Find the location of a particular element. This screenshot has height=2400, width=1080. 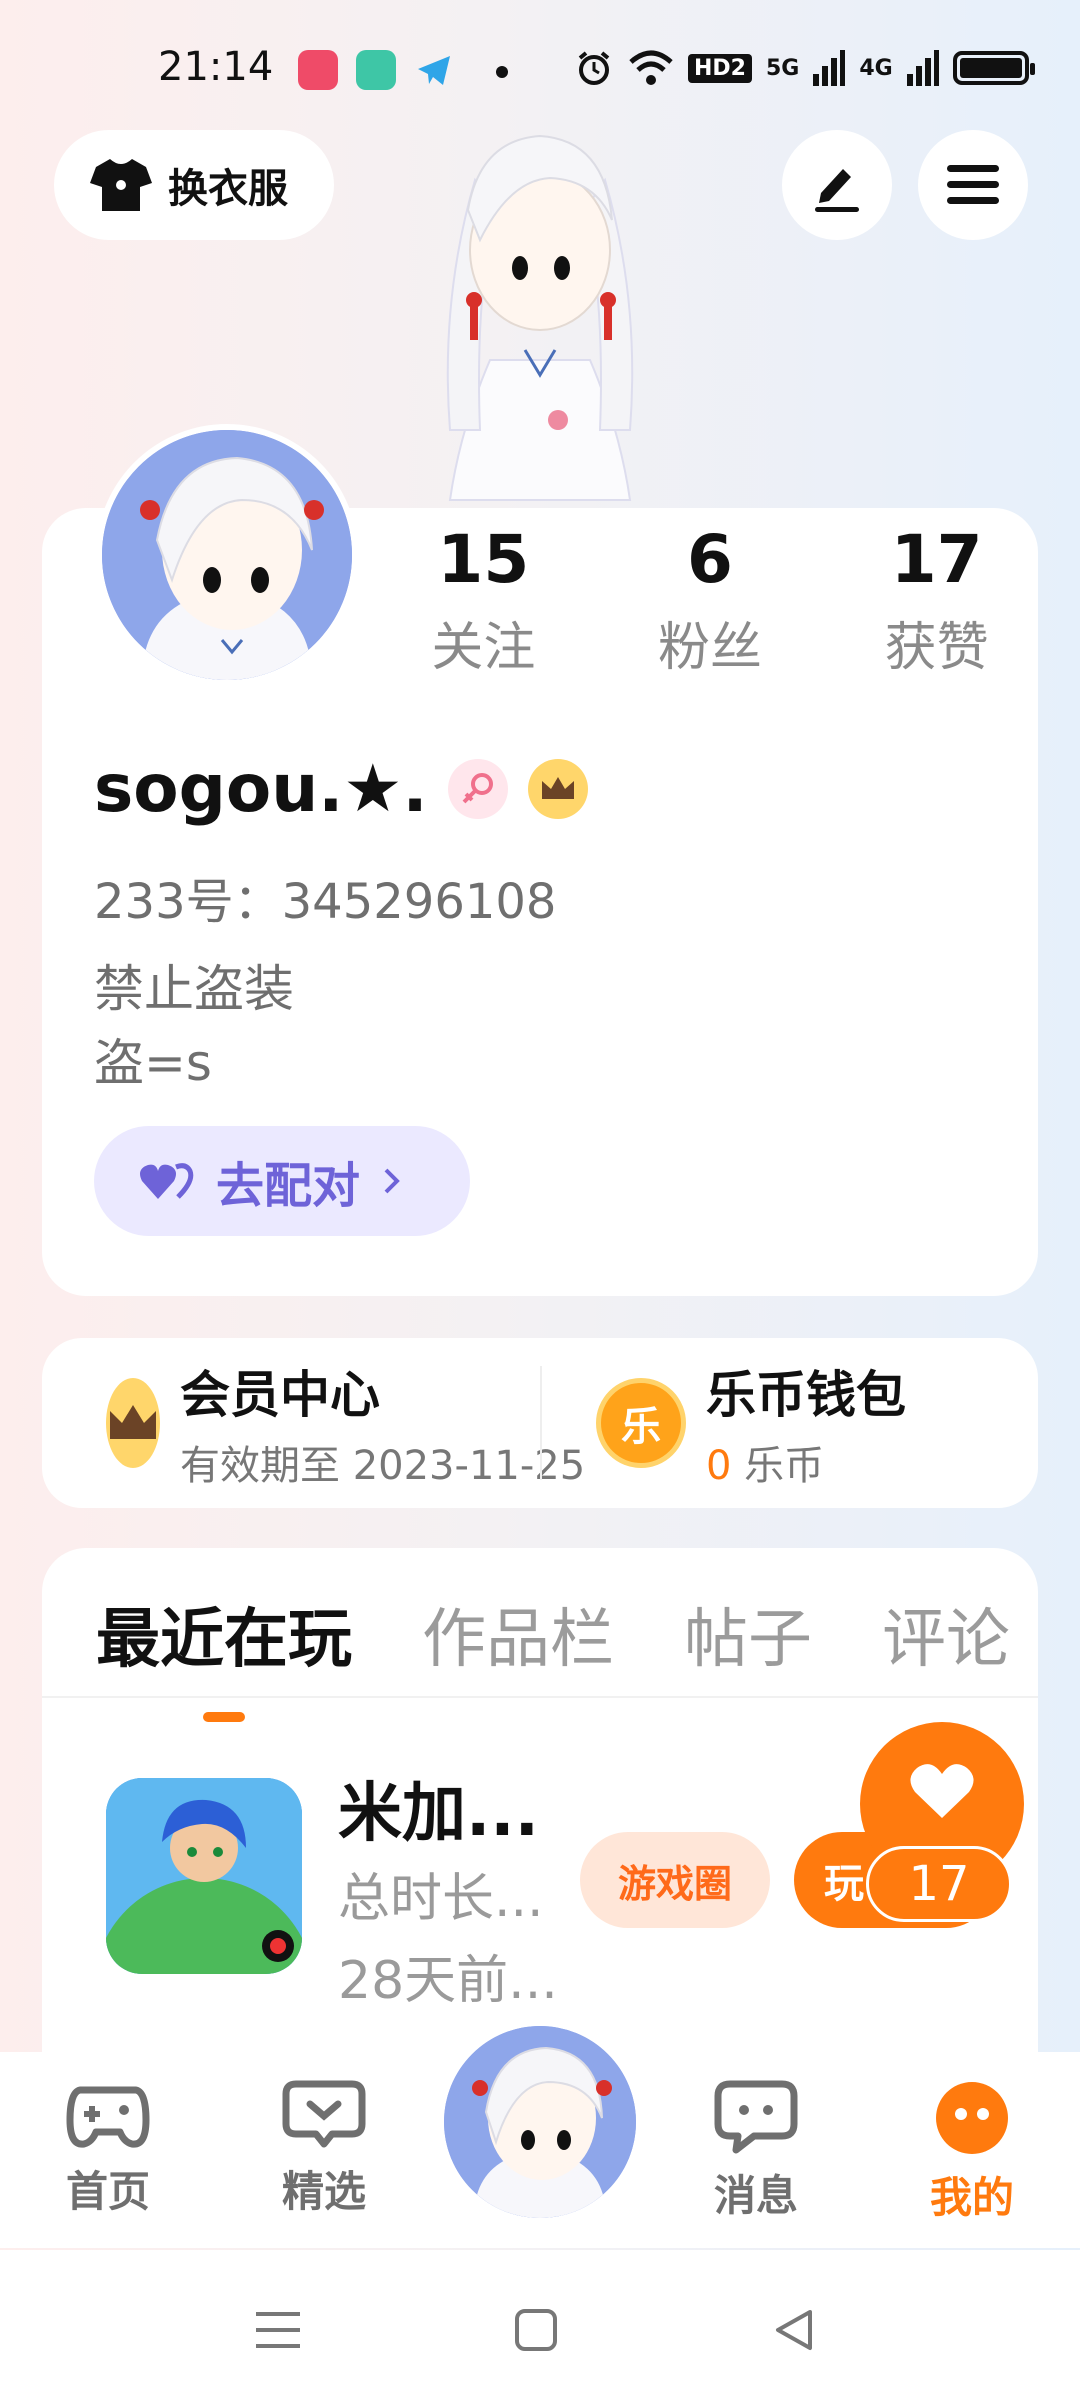

match-label: 去配对 is located at coordinates (288, 1186).